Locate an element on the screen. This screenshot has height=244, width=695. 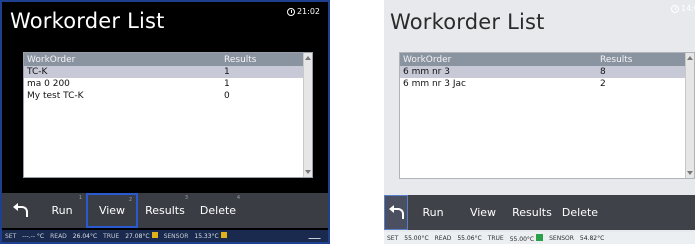
clock: 14:0 is located at coordinates (683, 8).